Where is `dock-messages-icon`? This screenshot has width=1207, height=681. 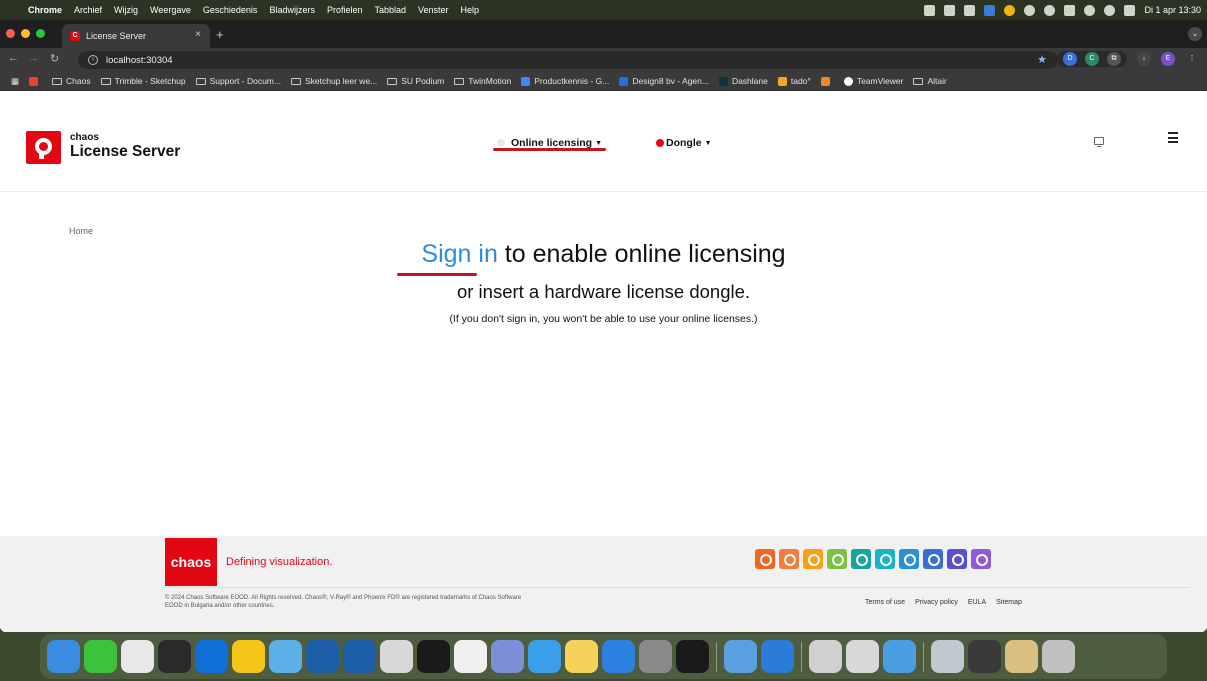 dock-messages-icon is located at coordinates (100, 656).